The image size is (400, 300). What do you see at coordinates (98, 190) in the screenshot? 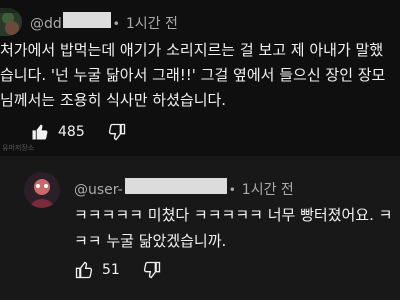
I see `comment-author: @user-` at bounding box center [98, 190].